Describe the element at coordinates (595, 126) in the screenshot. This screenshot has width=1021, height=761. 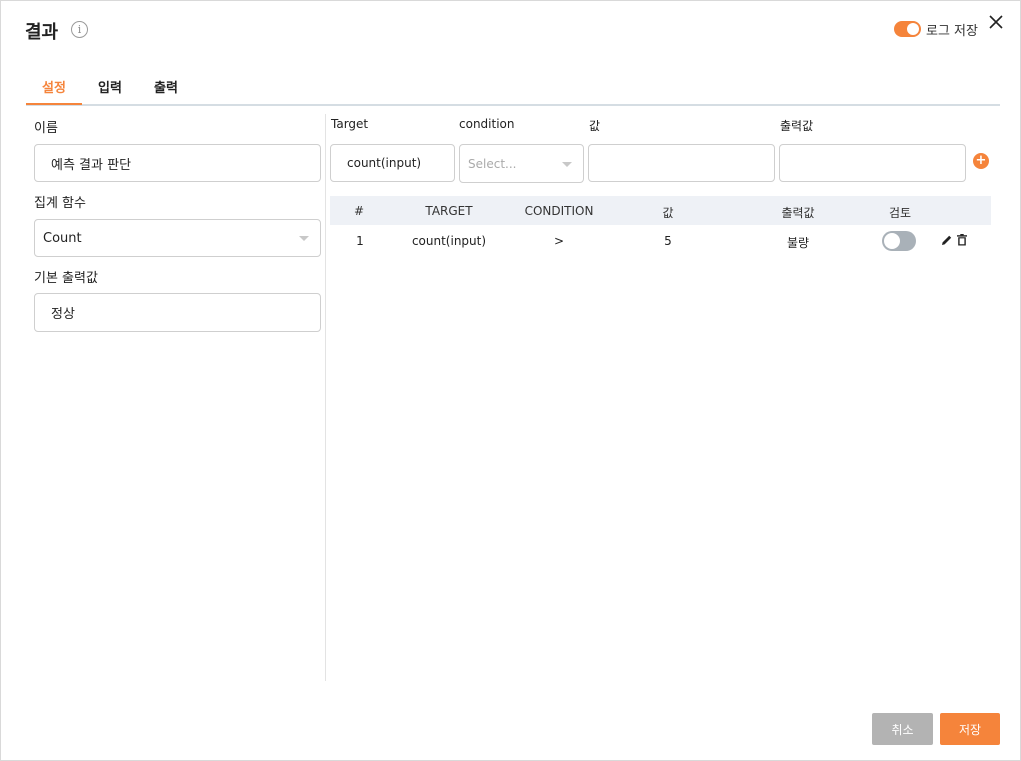
I see `value-label: 값` at that location.